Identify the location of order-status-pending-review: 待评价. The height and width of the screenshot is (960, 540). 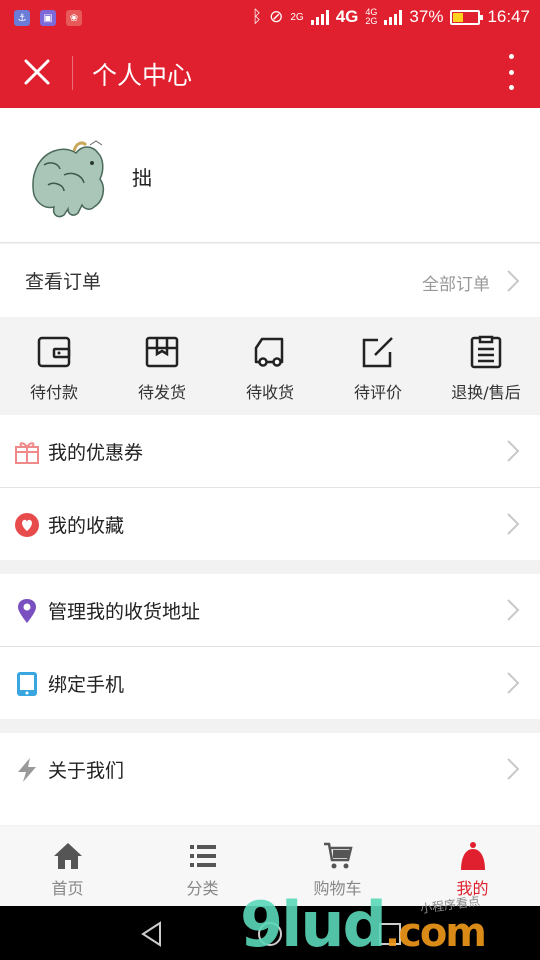
(378, 366).